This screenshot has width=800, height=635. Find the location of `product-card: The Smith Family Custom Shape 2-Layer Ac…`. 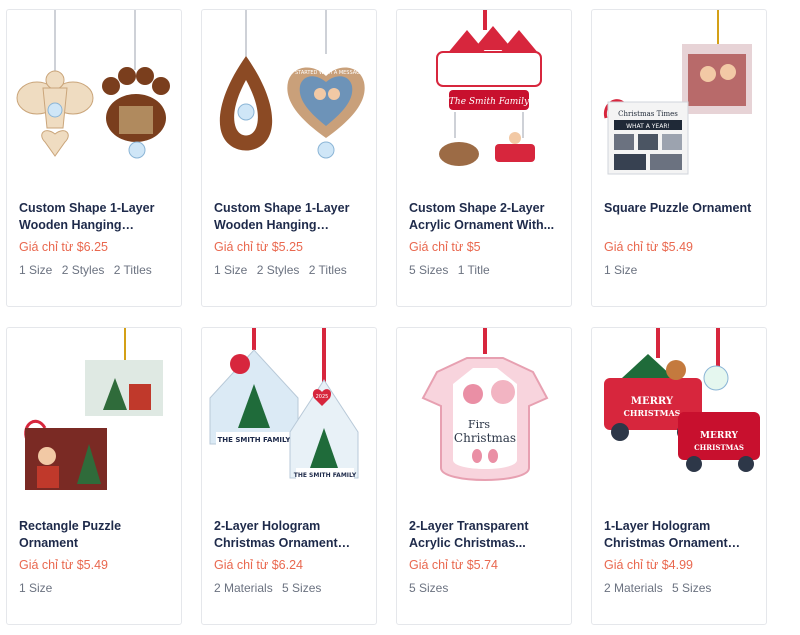

product-card: The Smith Family Custom Shape 2-Layer Ac… is located at coordinates (484, 158).